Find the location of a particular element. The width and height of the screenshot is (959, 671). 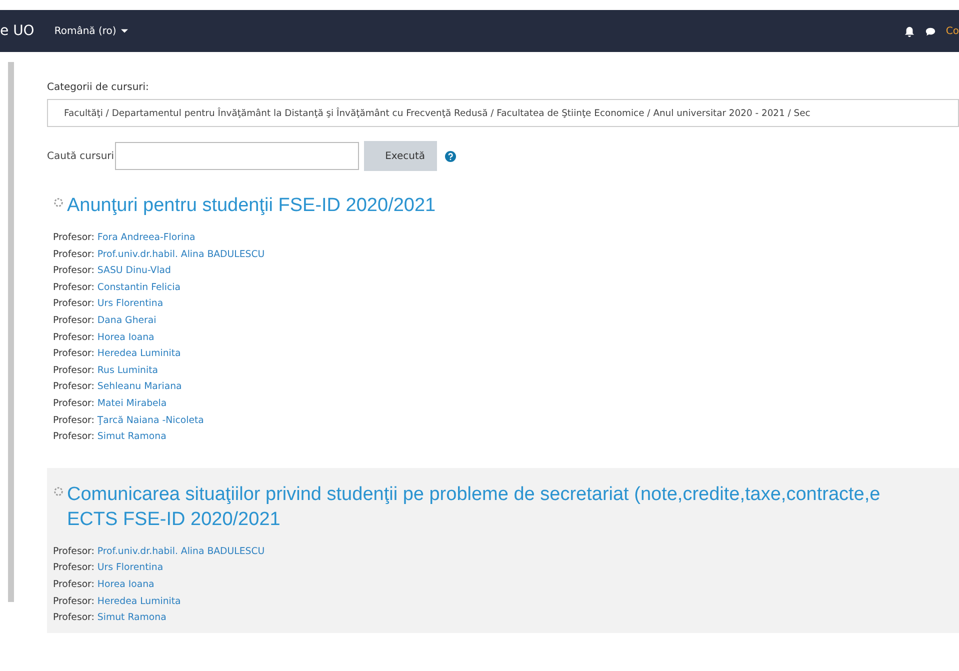

teacher-link: Fora Andreea-Florina is located at coordinates (146, 238).